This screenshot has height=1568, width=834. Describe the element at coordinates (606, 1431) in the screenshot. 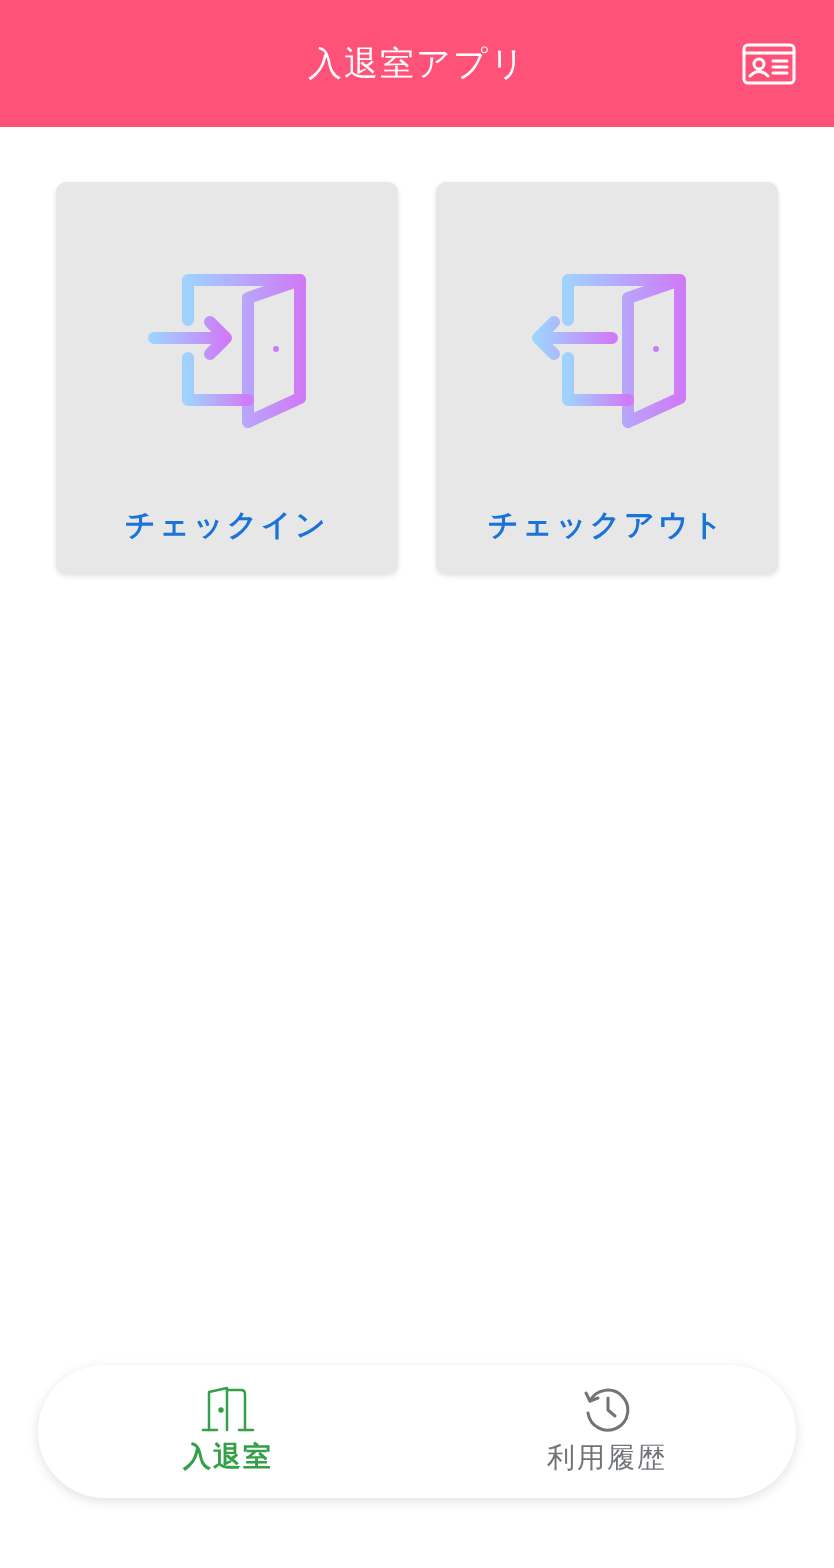

I see `nav-tab: 利用履歴` at that location.